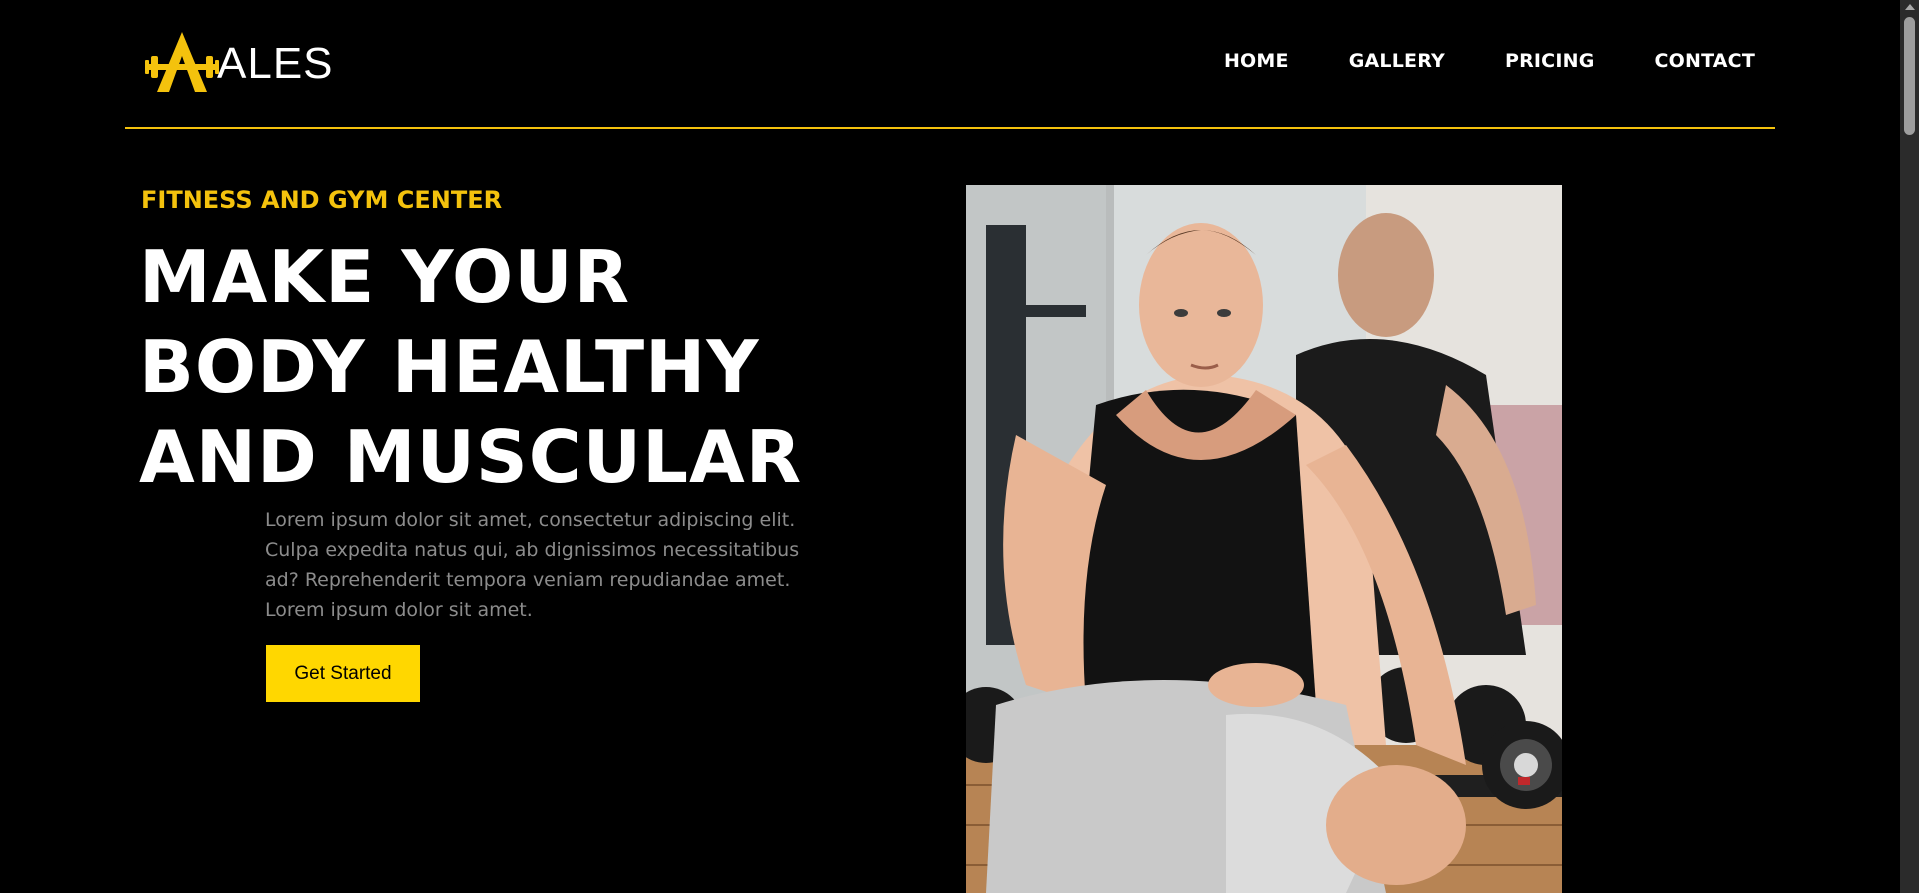 The width and height of the screenshot is (1919, 893). I want to click on main-nav: HOME GALLERY PRICING CONTACT, so click(1459, 61).